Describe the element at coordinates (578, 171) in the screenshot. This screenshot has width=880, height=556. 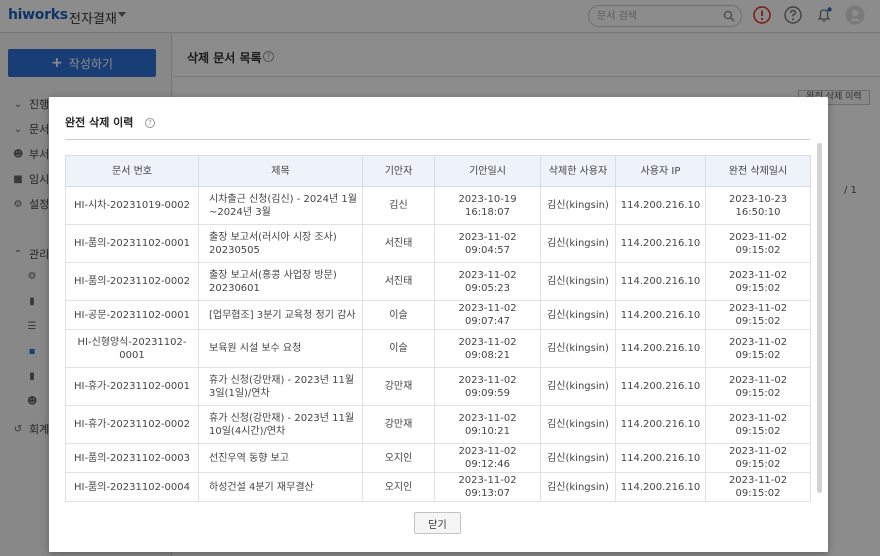
I see `column-header: 삭제한 사용자` at that location.